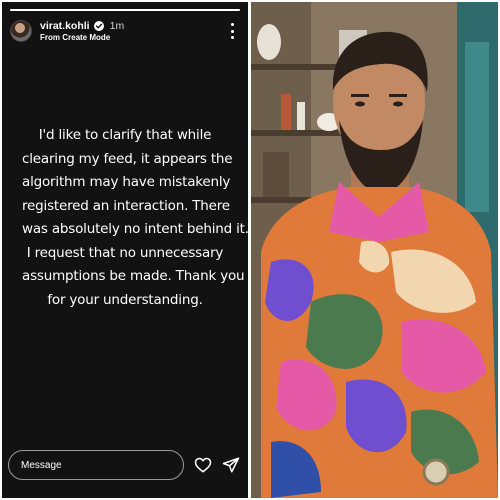 This screenshot has height=500, width=500. What do you see at coordinates (126, 205) in the screenshot?
I see `story-text-line: registered an interaction. There` at bounding box center [126, 205].